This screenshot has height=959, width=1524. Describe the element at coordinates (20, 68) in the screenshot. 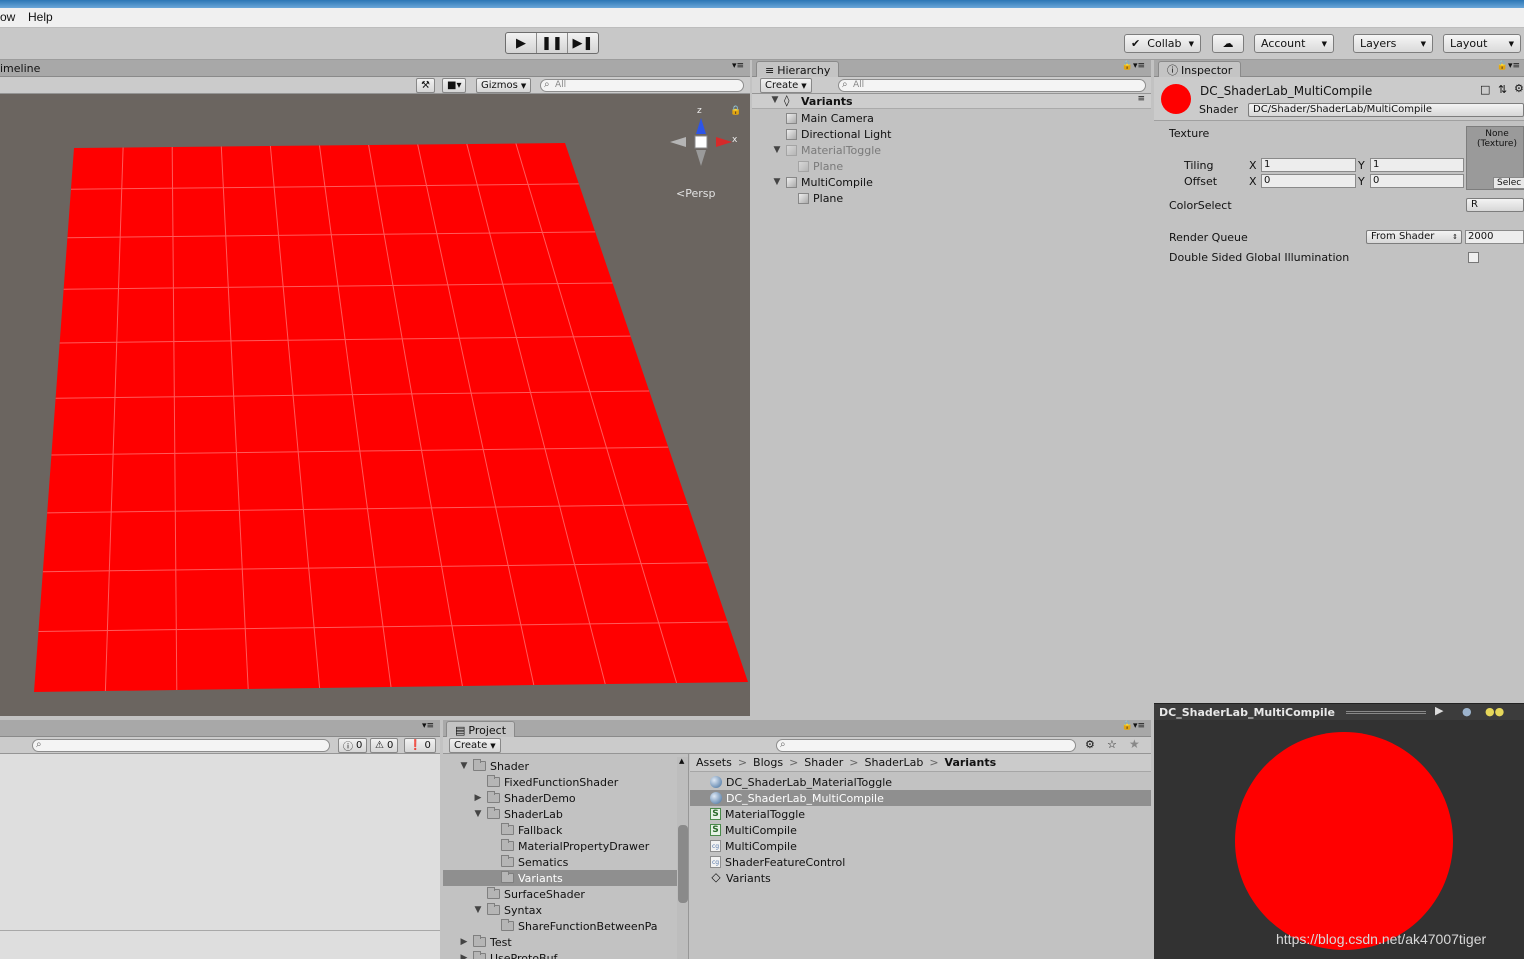

I see `tab-timeline: imeline` at that location.